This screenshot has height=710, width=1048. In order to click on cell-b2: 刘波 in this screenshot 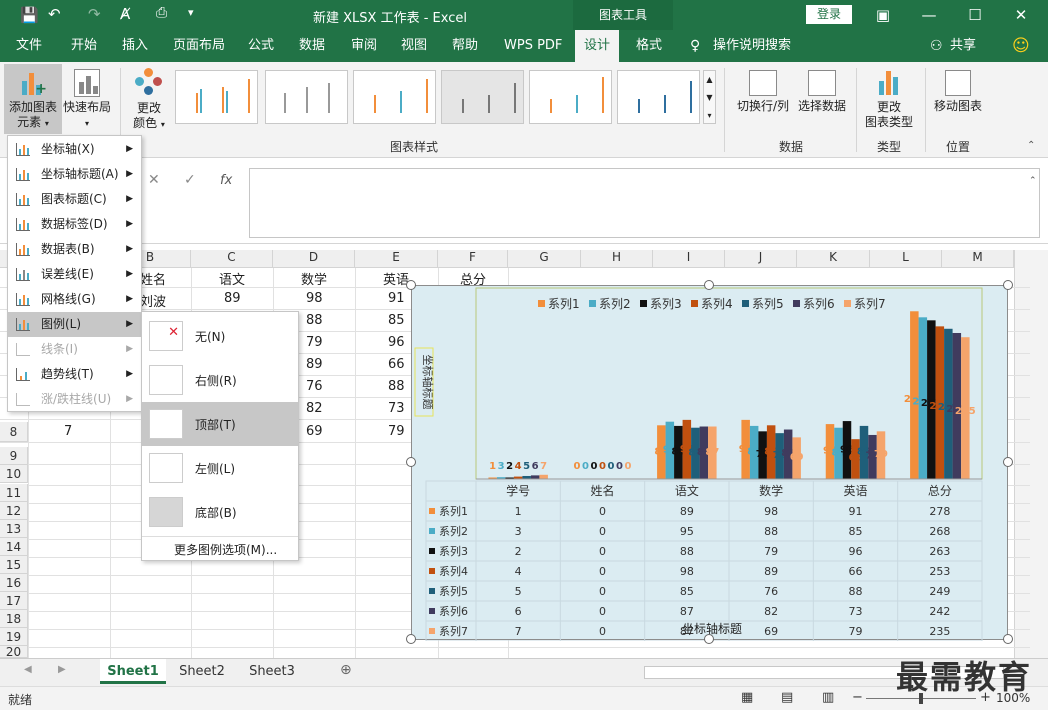, I will do `click(153, 300)`.